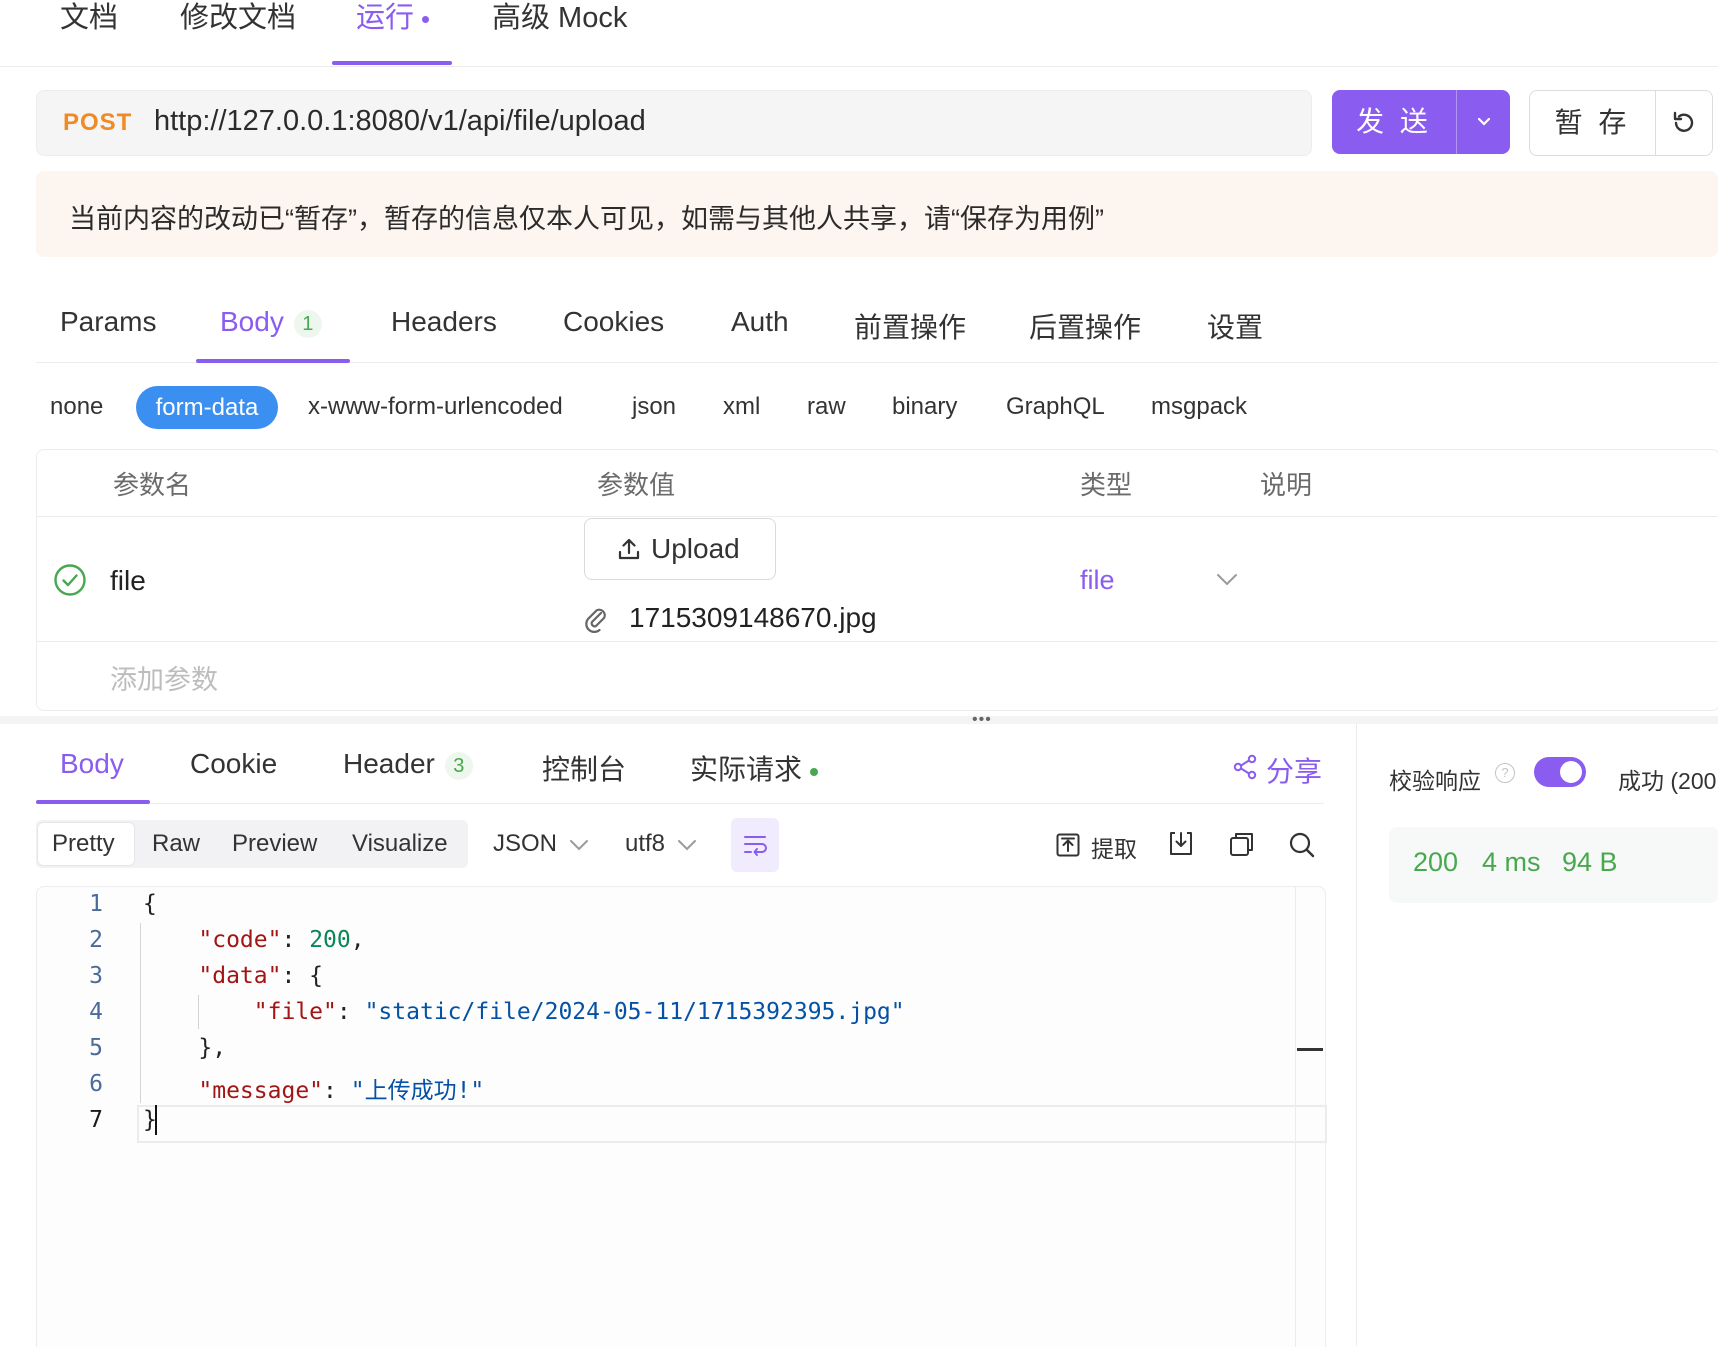 This screenshot has width=1718, height=1347. What do you see at coordinates (760, 322) in the screenshot?
I see `tab-auth: Auth` at bounding box center [760, 322].